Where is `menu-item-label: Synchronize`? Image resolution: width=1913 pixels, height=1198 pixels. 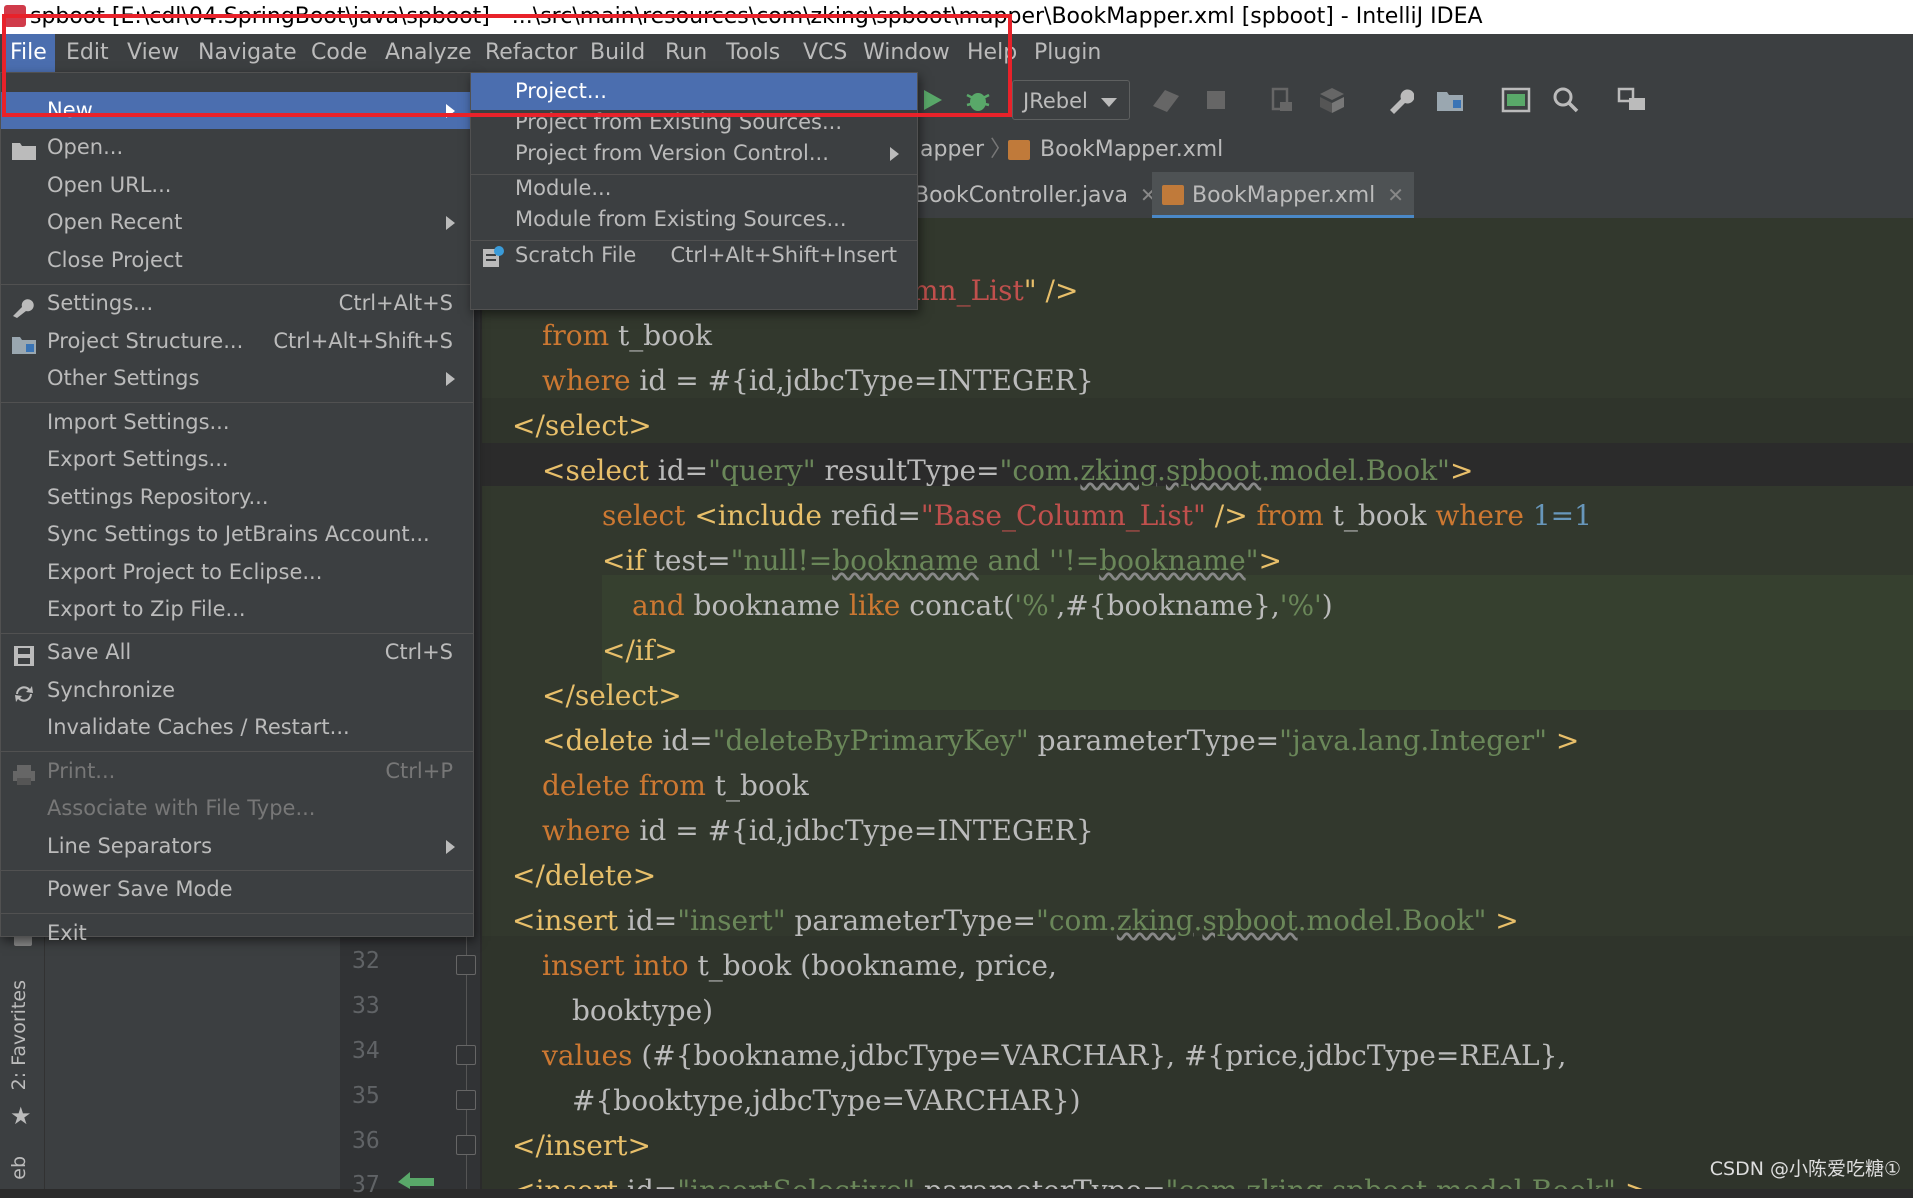 menu-item-label: Synchronize is located at coordinates (111, 690).